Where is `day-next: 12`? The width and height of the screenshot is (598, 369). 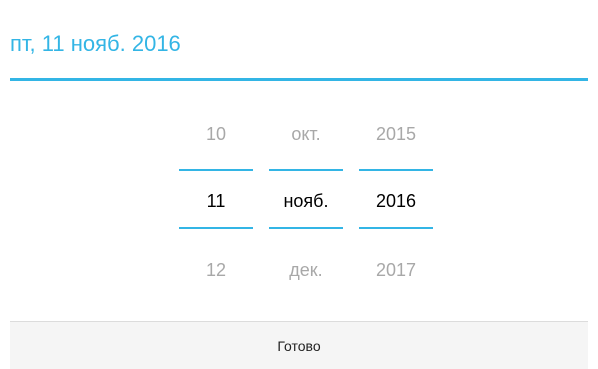 day-next: 12 is located at coordinates (216, 270).